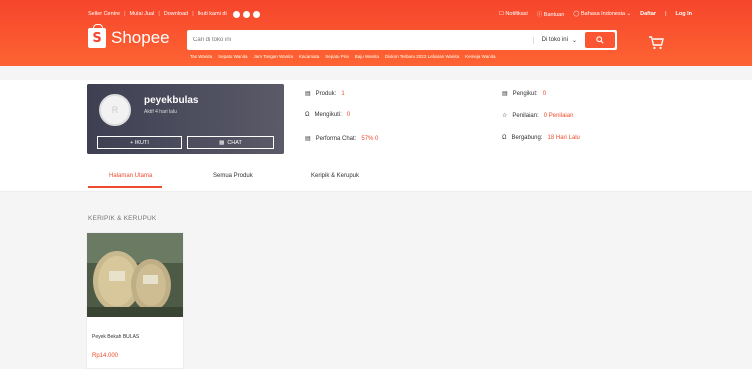  What do you see at coordinates (367, 56) in the screenshot?
I see `keyword-link: Baju Wanita` at bounding box center [367, 56].